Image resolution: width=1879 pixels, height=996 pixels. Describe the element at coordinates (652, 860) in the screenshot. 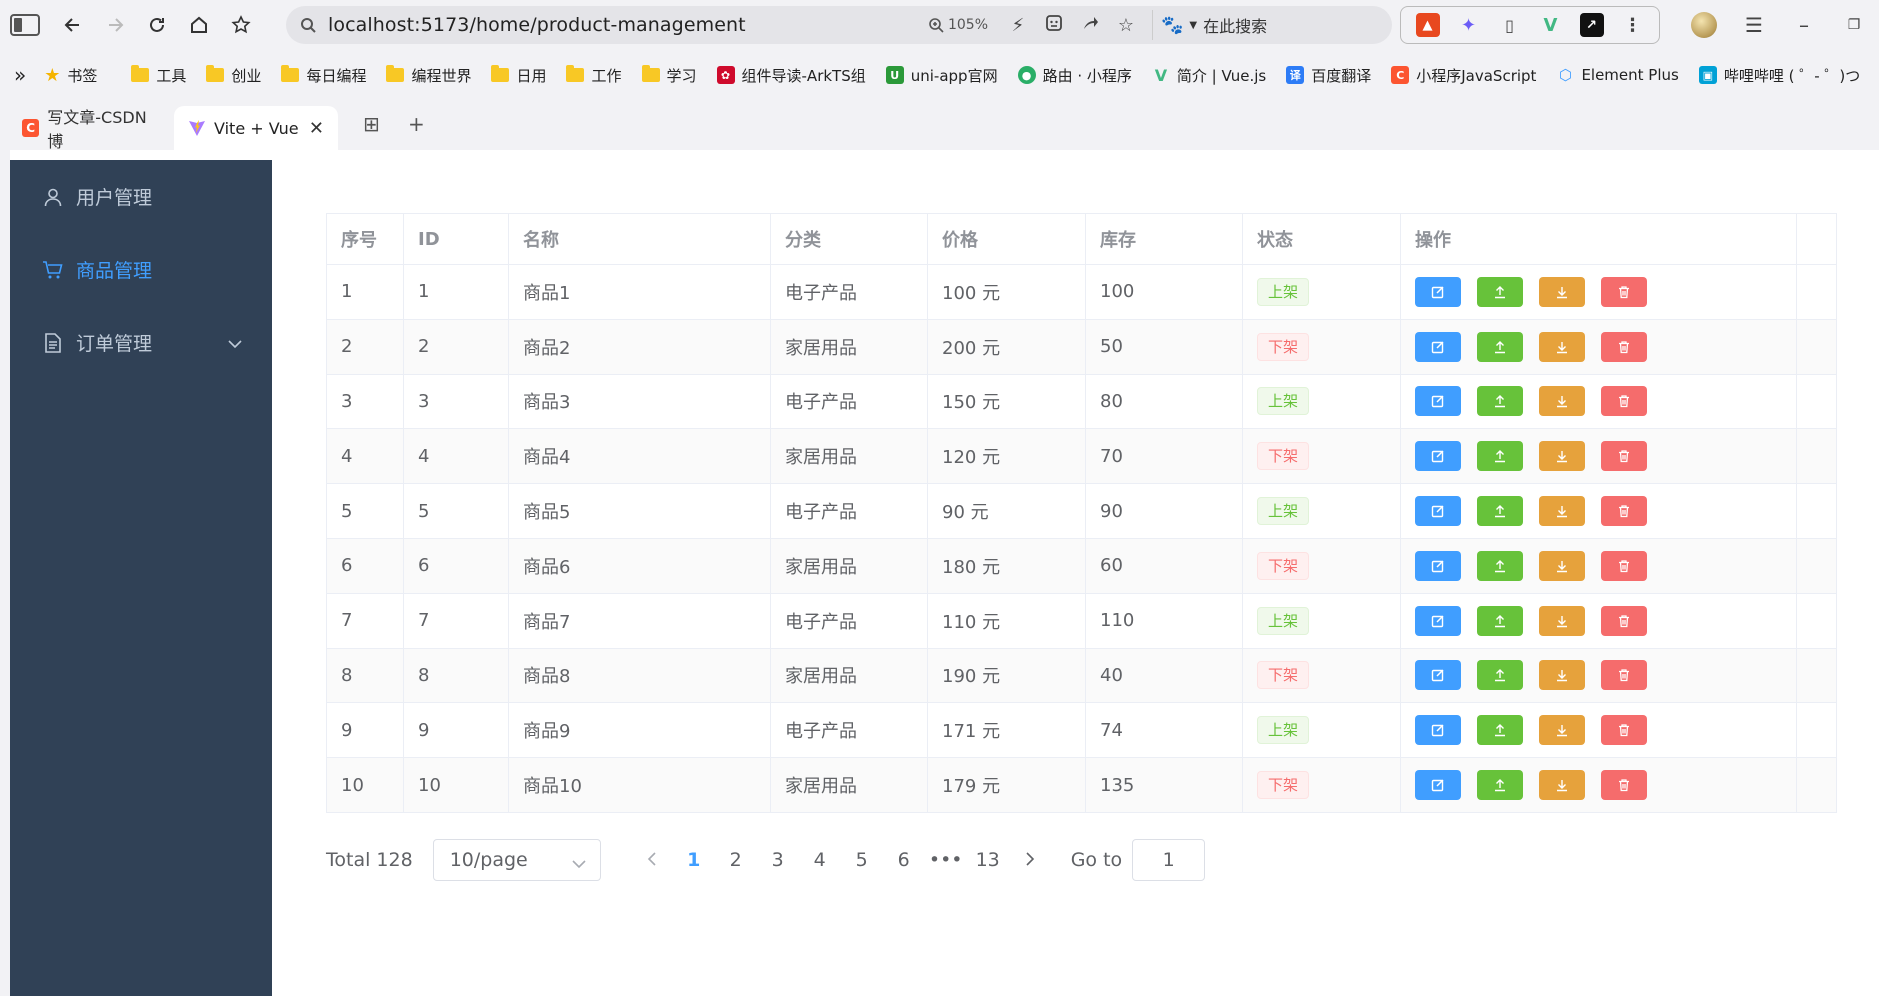

I see `prev-page-button` at that location.